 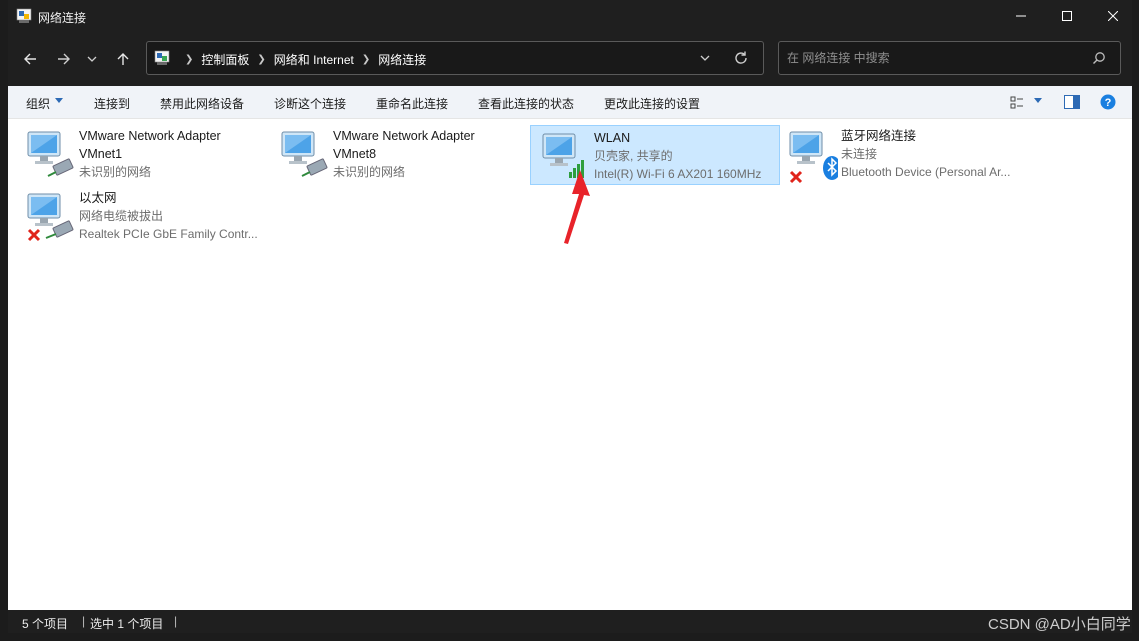 I want to click on organize-dropdown-icon, so click(x=59, y=100).